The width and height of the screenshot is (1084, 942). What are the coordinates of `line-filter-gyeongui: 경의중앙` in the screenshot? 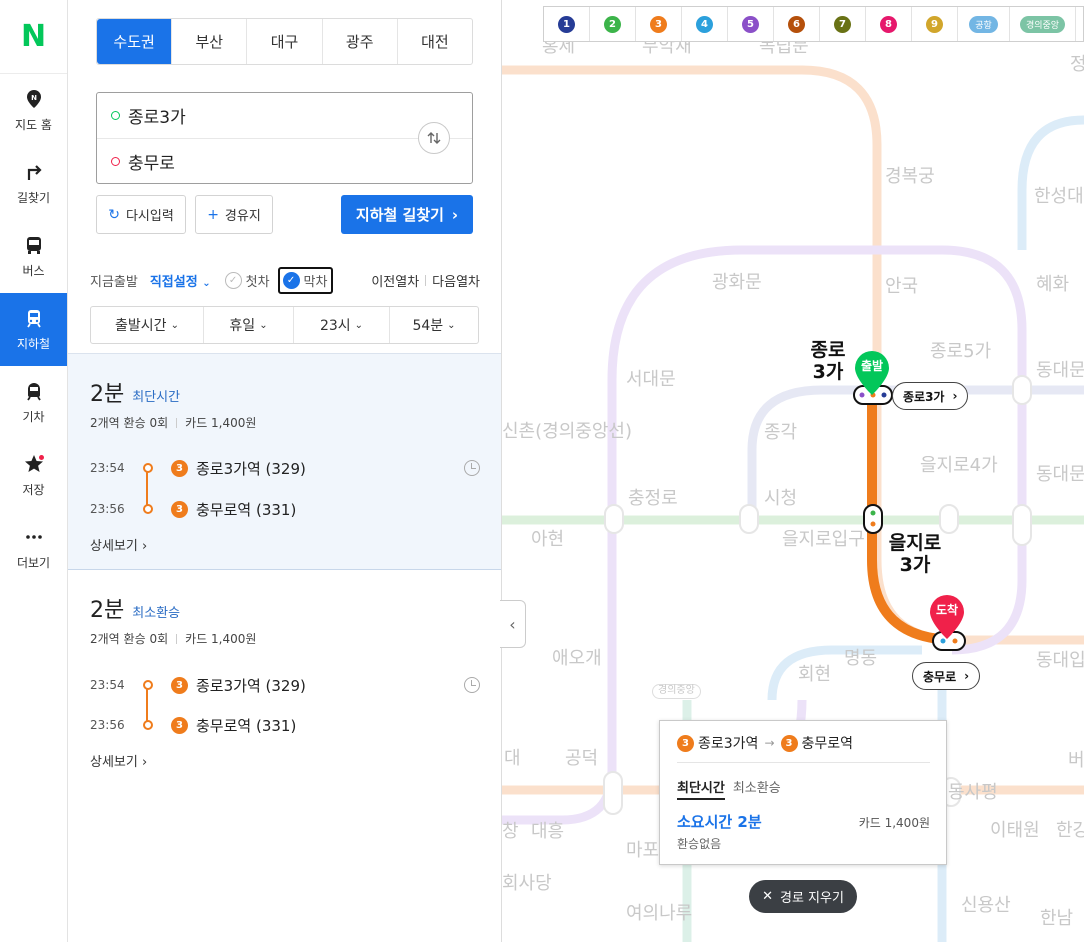 It's located at (1043, 24).